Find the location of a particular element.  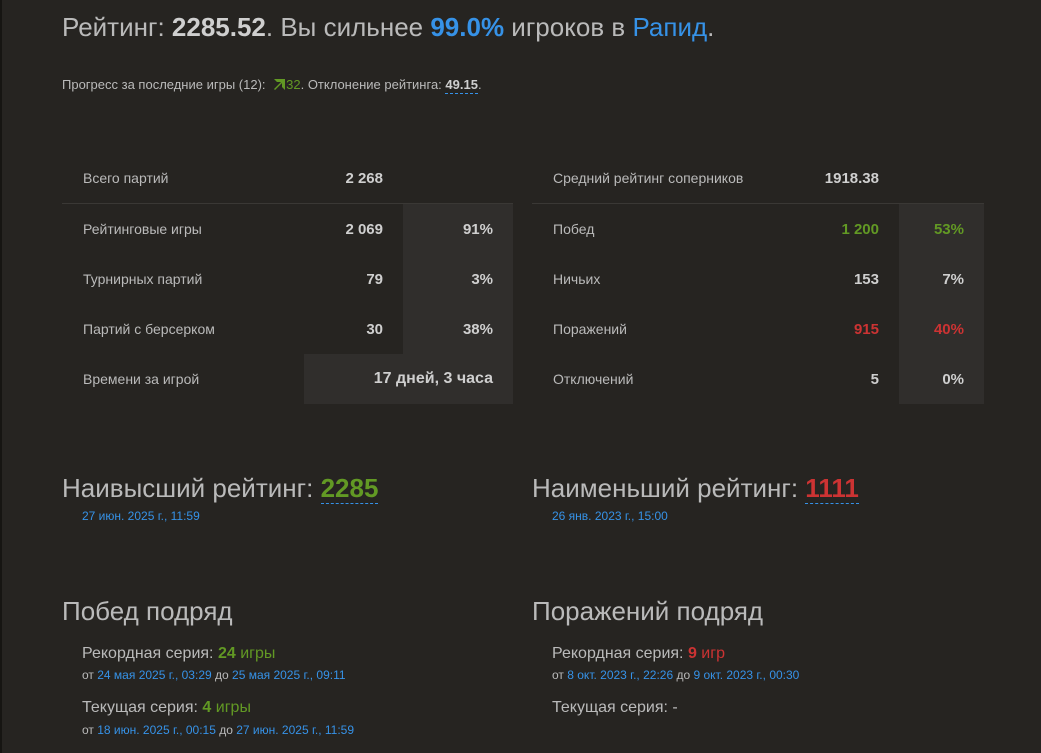

loss-record-label: Рекордная серия: is located at coordinates (620, 653).